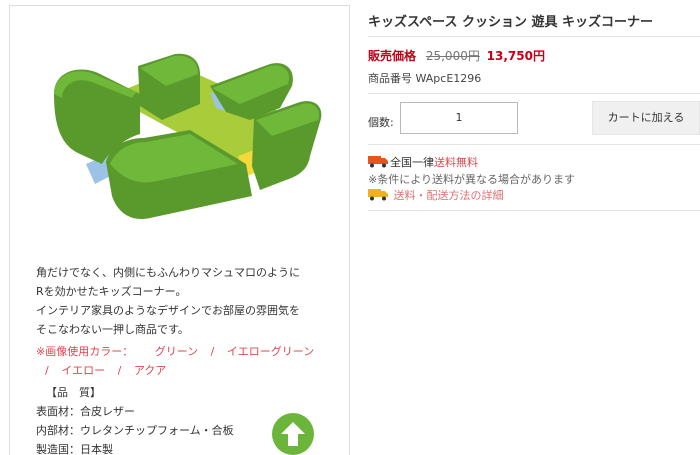 The width and height of the screenshot is (700, 455). Describe the element at coordinates (150, 370) in the screenshot. I see `color-aqua: アクア` at that location.